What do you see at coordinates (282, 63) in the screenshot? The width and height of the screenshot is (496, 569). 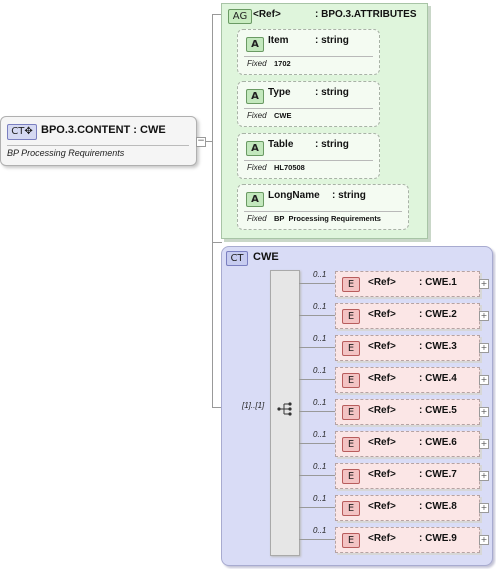 I see `fixed-value: 1702` at bounding box center [282, 63].